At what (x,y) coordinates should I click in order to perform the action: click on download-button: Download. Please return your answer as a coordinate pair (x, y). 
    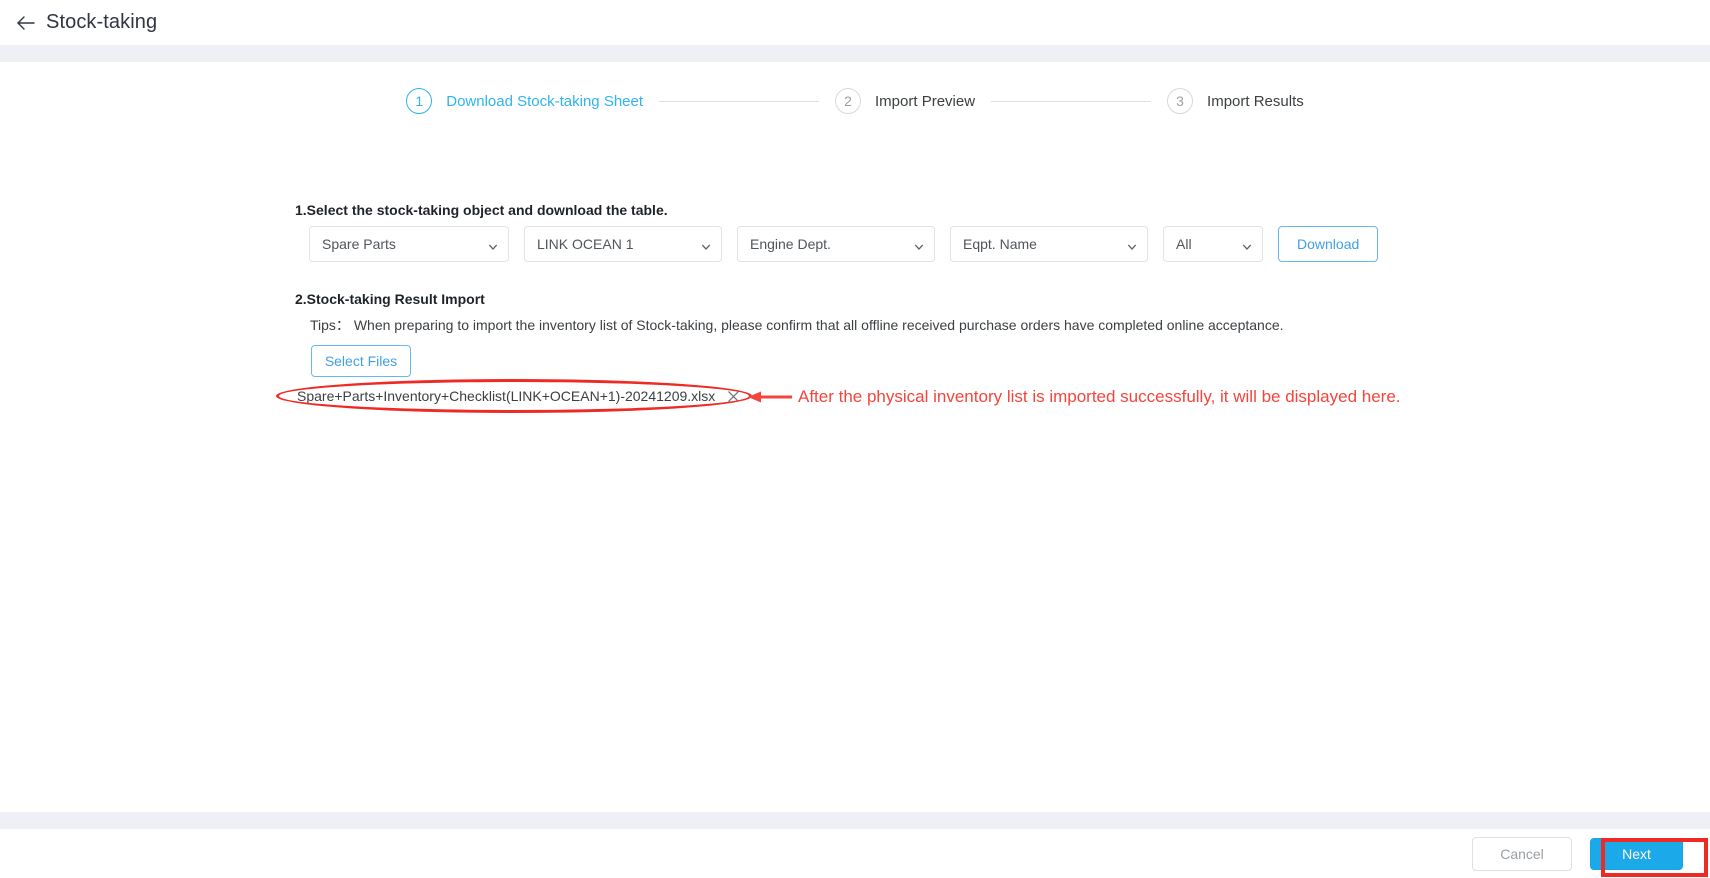
    Looking at the image, I should click on (1328, 244).